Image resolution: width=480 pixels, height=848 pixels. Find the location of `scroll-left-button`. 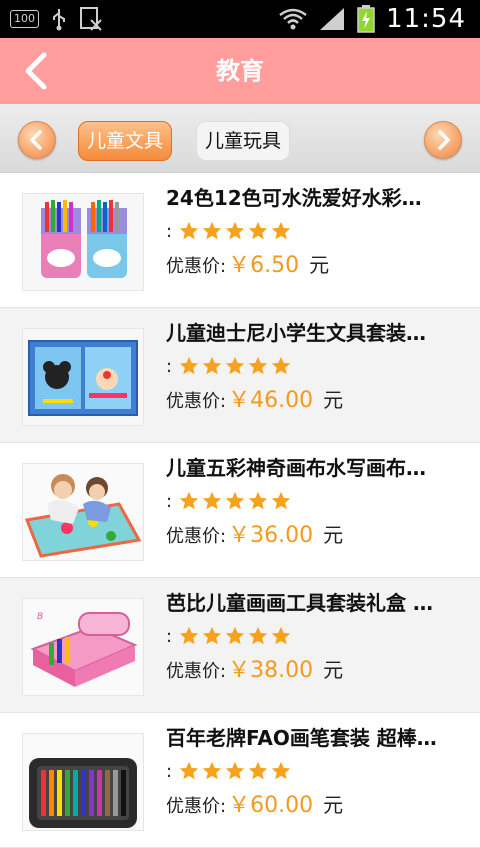

scroll-left-button is located at coordinates (37, 140).